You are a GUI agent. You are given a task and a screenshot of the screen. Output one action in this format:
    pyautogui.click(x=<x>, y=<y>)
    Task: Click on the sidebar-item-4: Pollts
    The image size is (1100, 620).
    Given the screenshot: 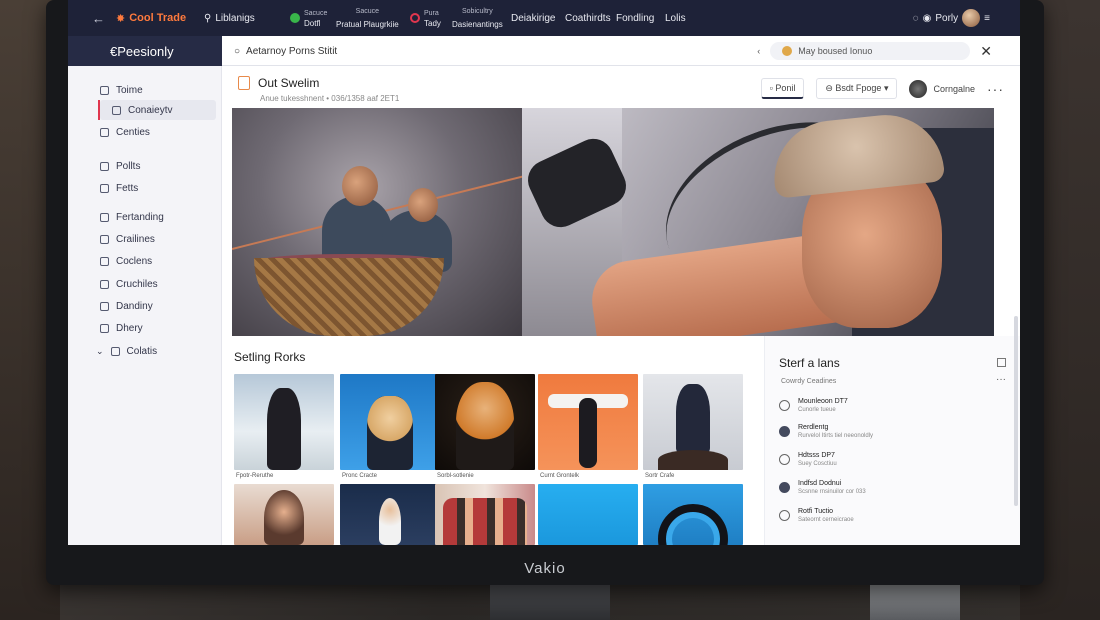 What is the action you would take?
    pyautogui.click(x=158, y=166)
    